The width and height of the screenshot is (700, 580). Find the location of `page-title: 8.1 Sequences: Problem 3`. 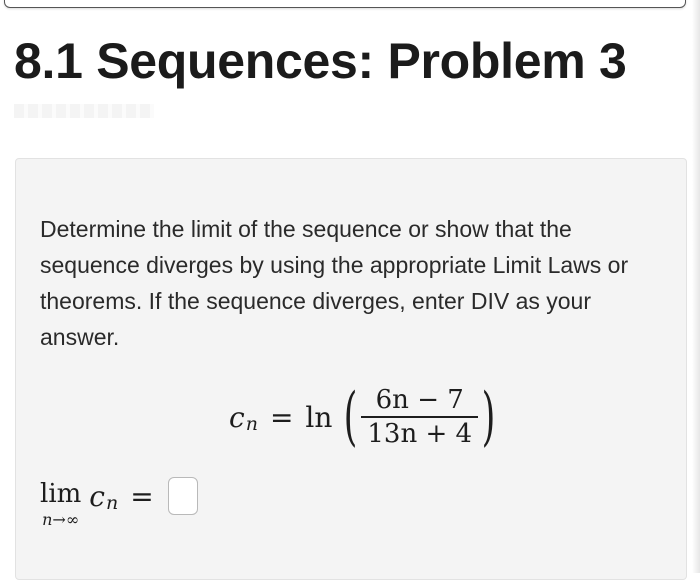

page-title: 8.1 Sequences: Problem 3 is located at coordinates (320, 61).